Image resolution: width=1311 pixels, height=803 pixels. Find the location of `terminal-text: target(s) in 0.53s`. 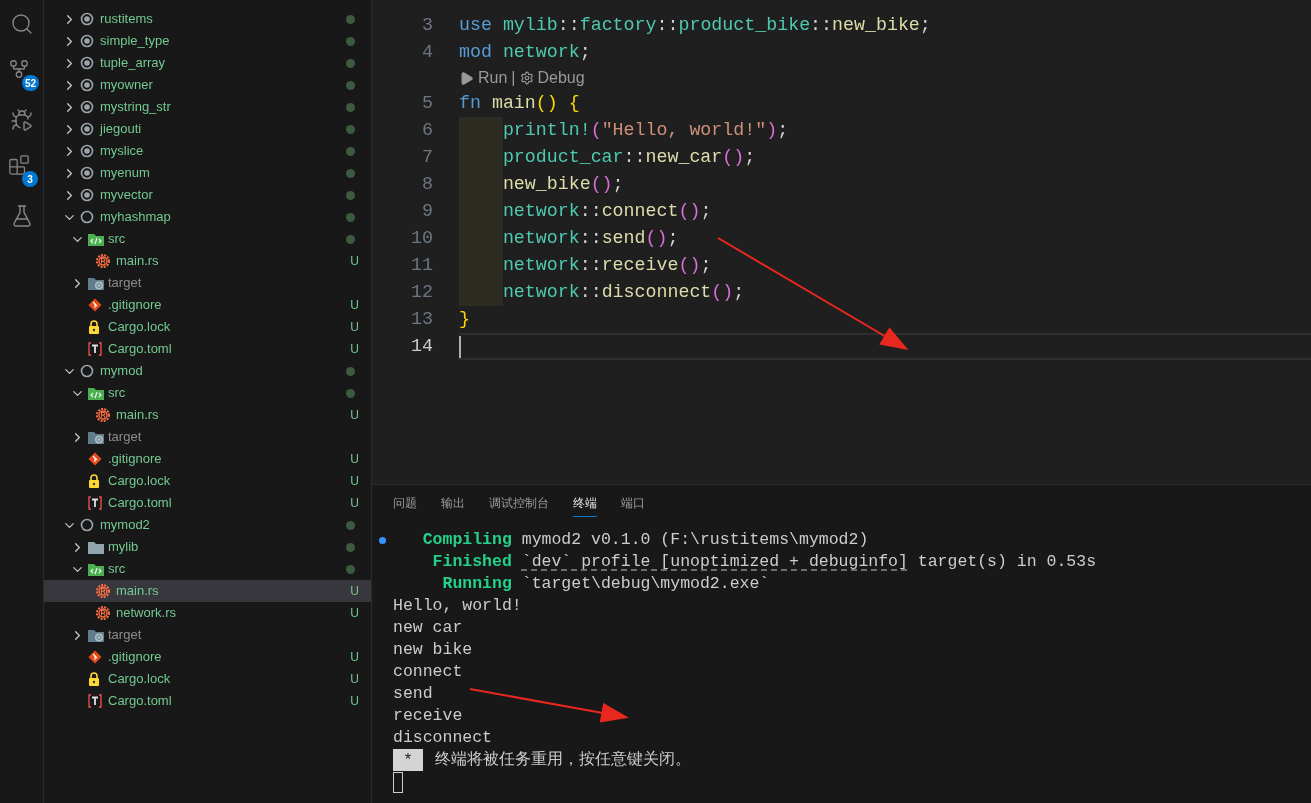

terminal-text: target(s) in 0.53s is located at coordinates (1006, 561).